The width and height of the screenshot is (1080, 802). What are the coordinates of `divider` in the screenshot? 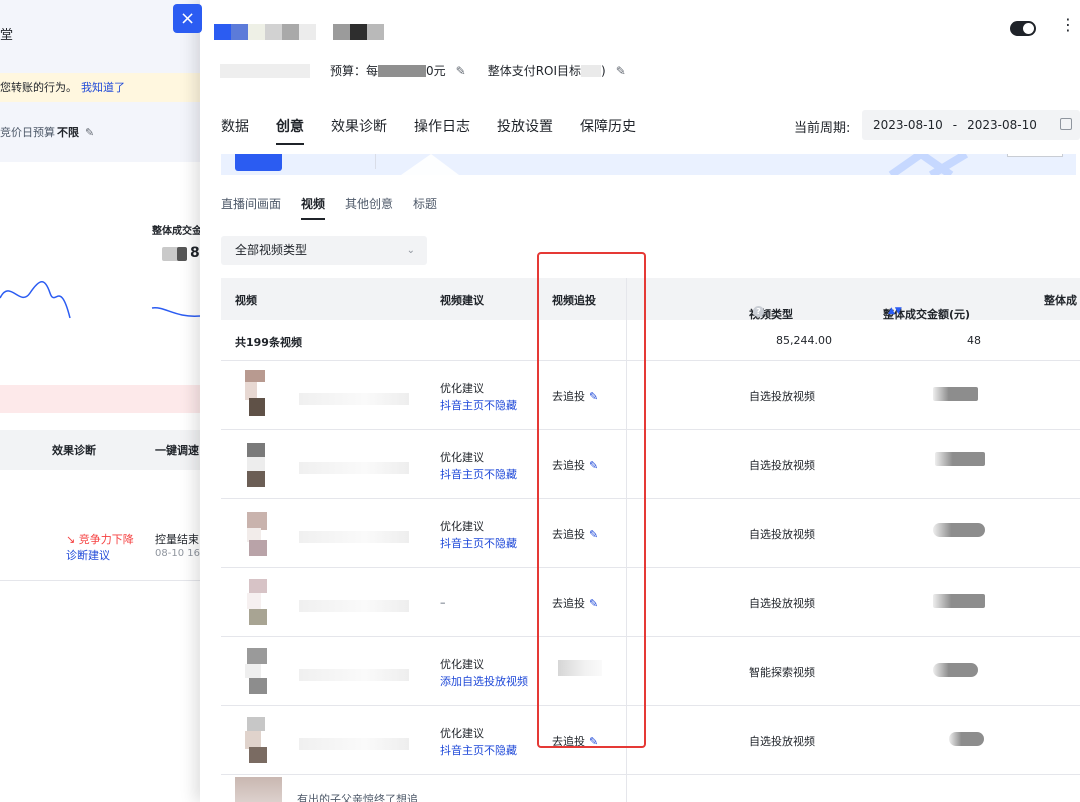 It's located at (115, 580).